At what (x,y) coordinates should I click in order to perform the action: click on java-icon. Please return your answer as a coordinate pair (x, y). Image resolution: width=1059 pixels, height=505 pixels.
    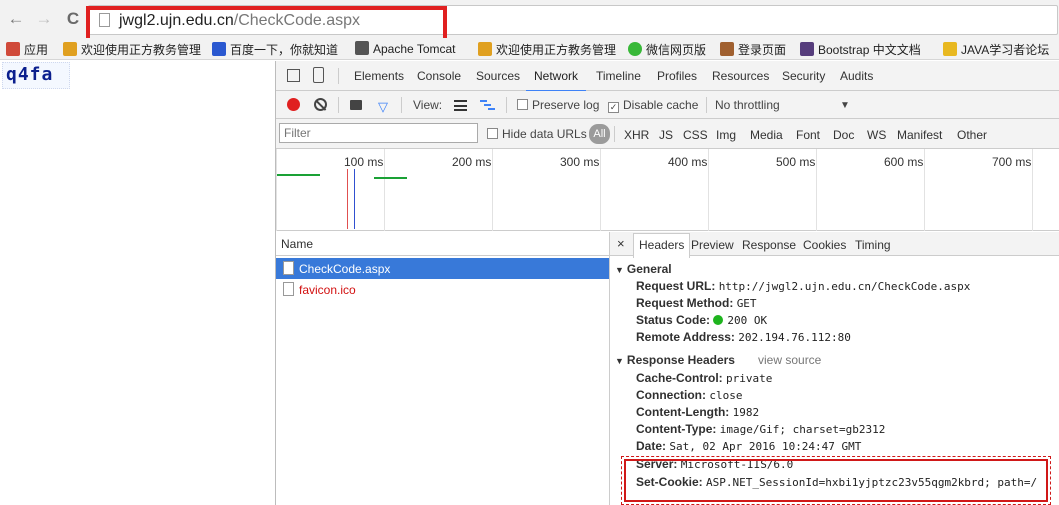
    Looking at the image, I should click on (950, 49).